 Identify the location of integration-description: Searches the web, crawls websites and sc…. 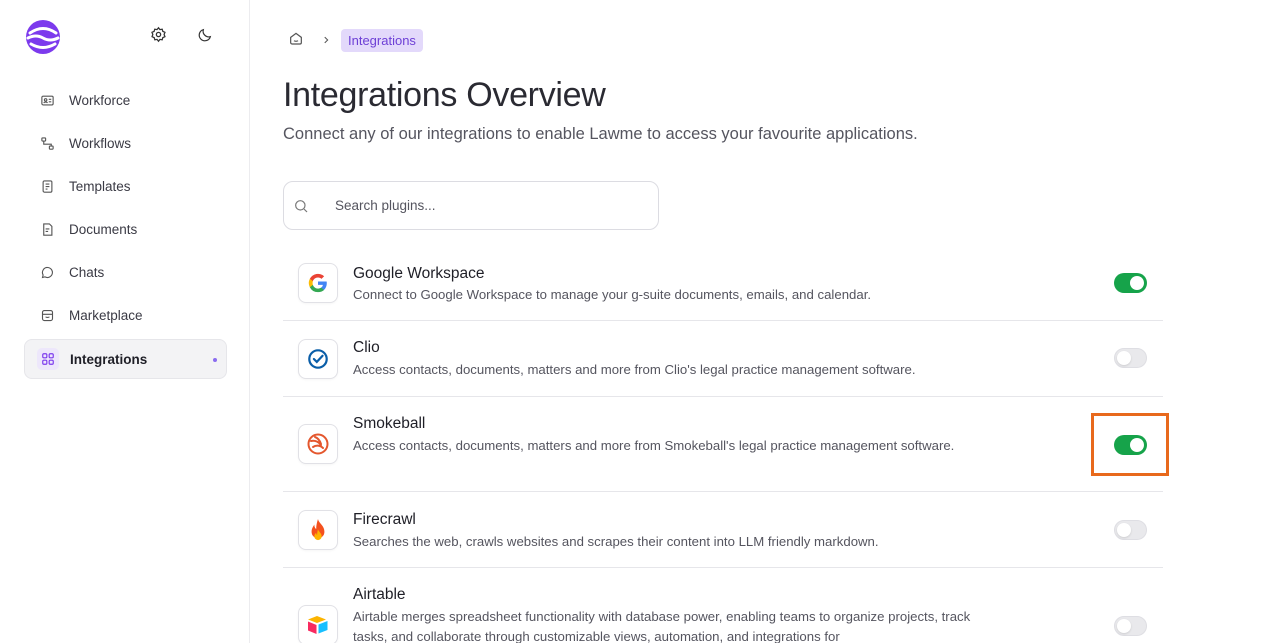
(616, 541).